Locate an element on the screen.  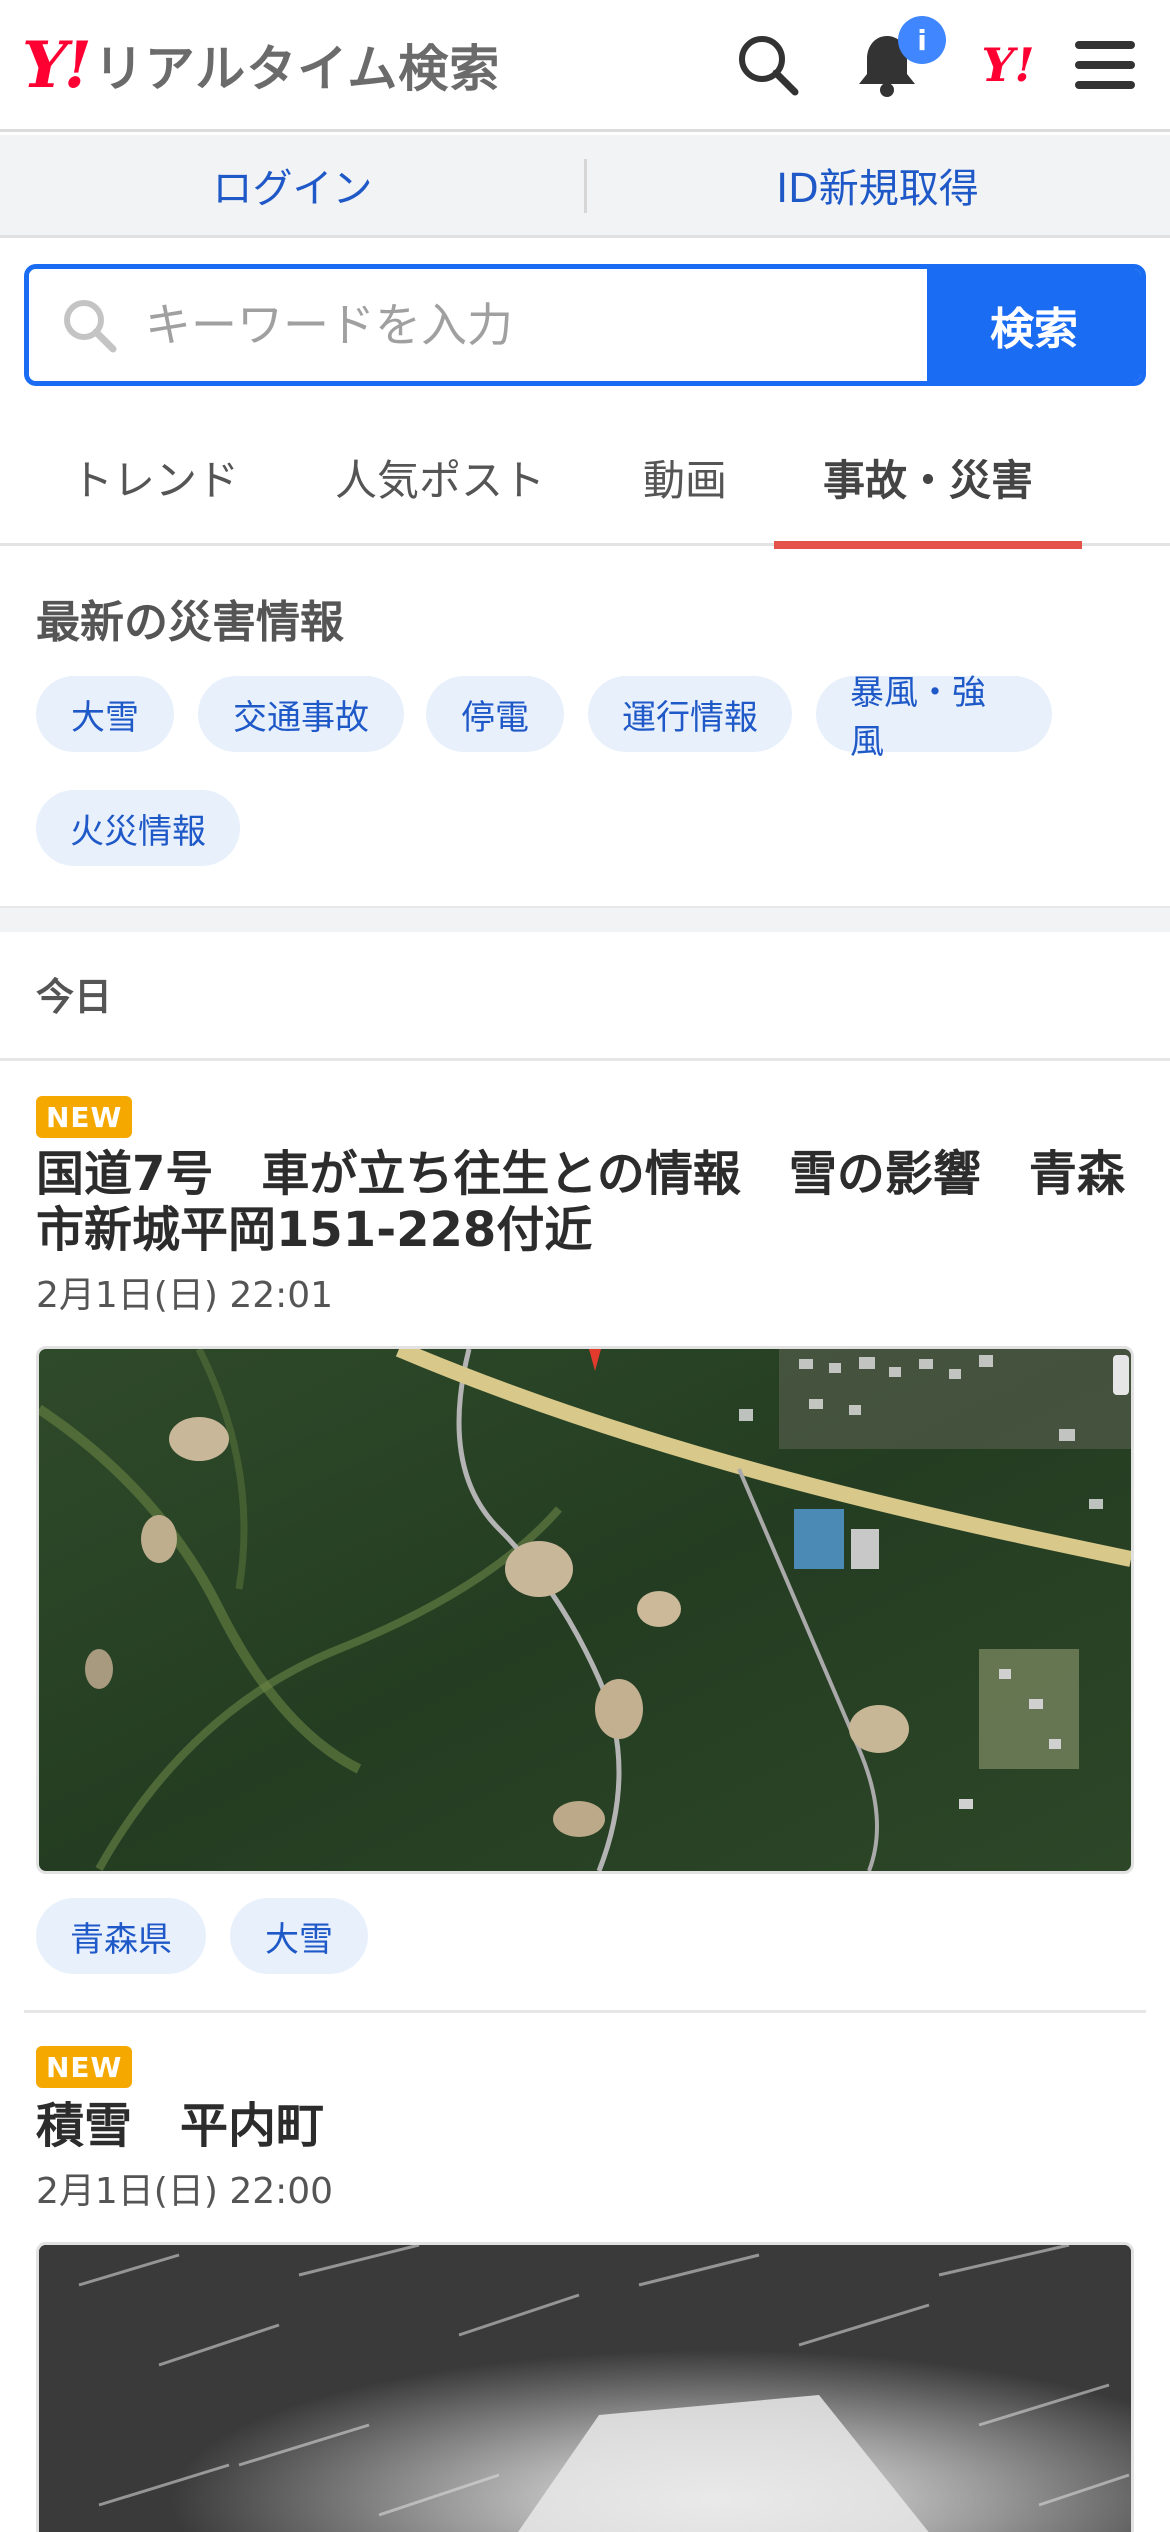
date-divider is located at coordinates (585, 1059).